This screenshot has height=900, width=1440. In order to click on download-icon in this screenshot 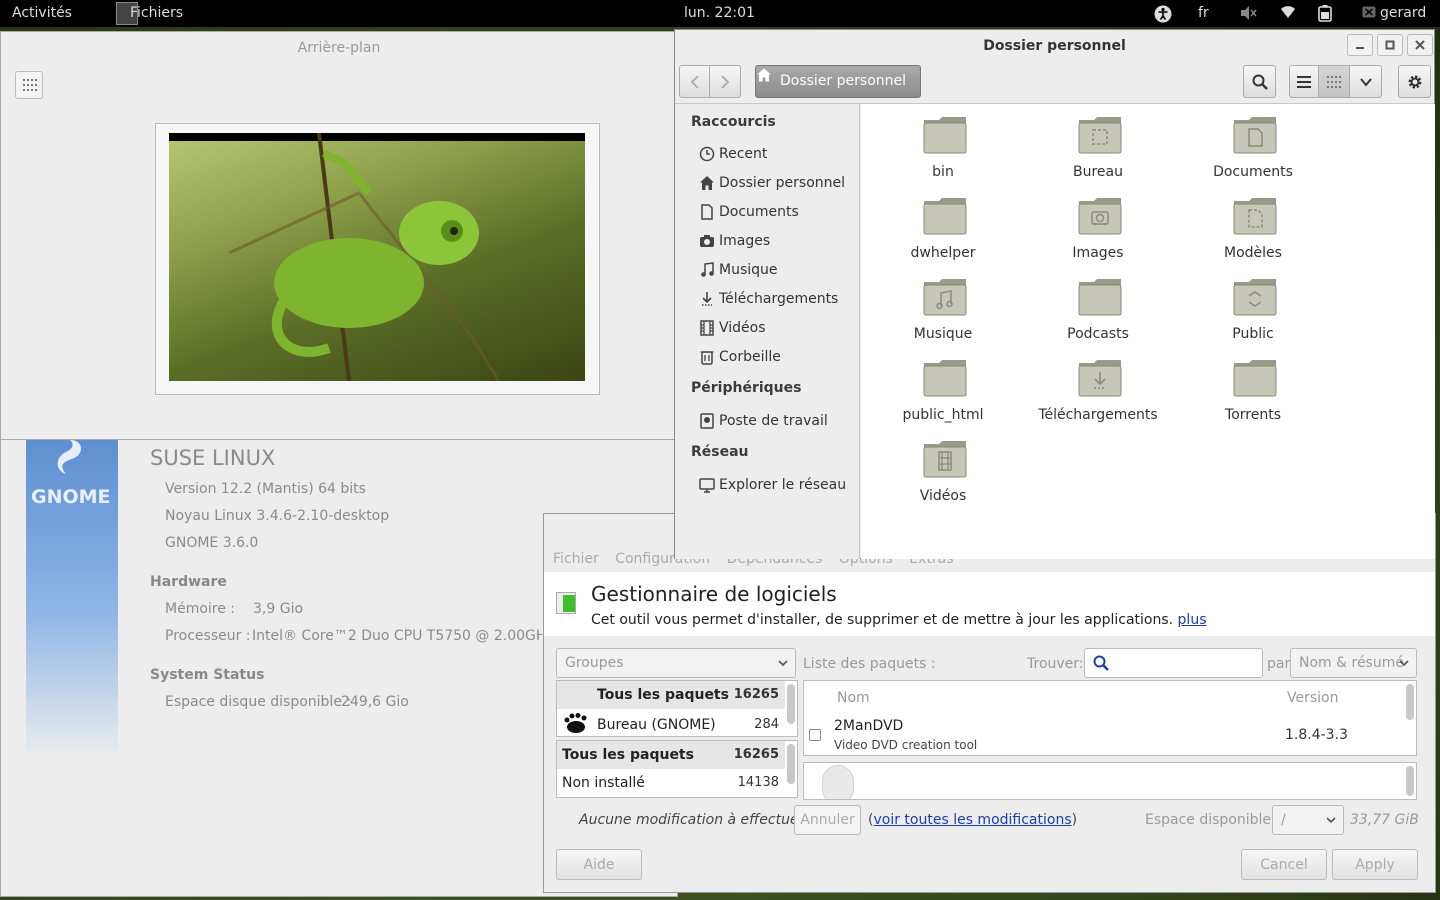, I will do `click(707, 299)`.